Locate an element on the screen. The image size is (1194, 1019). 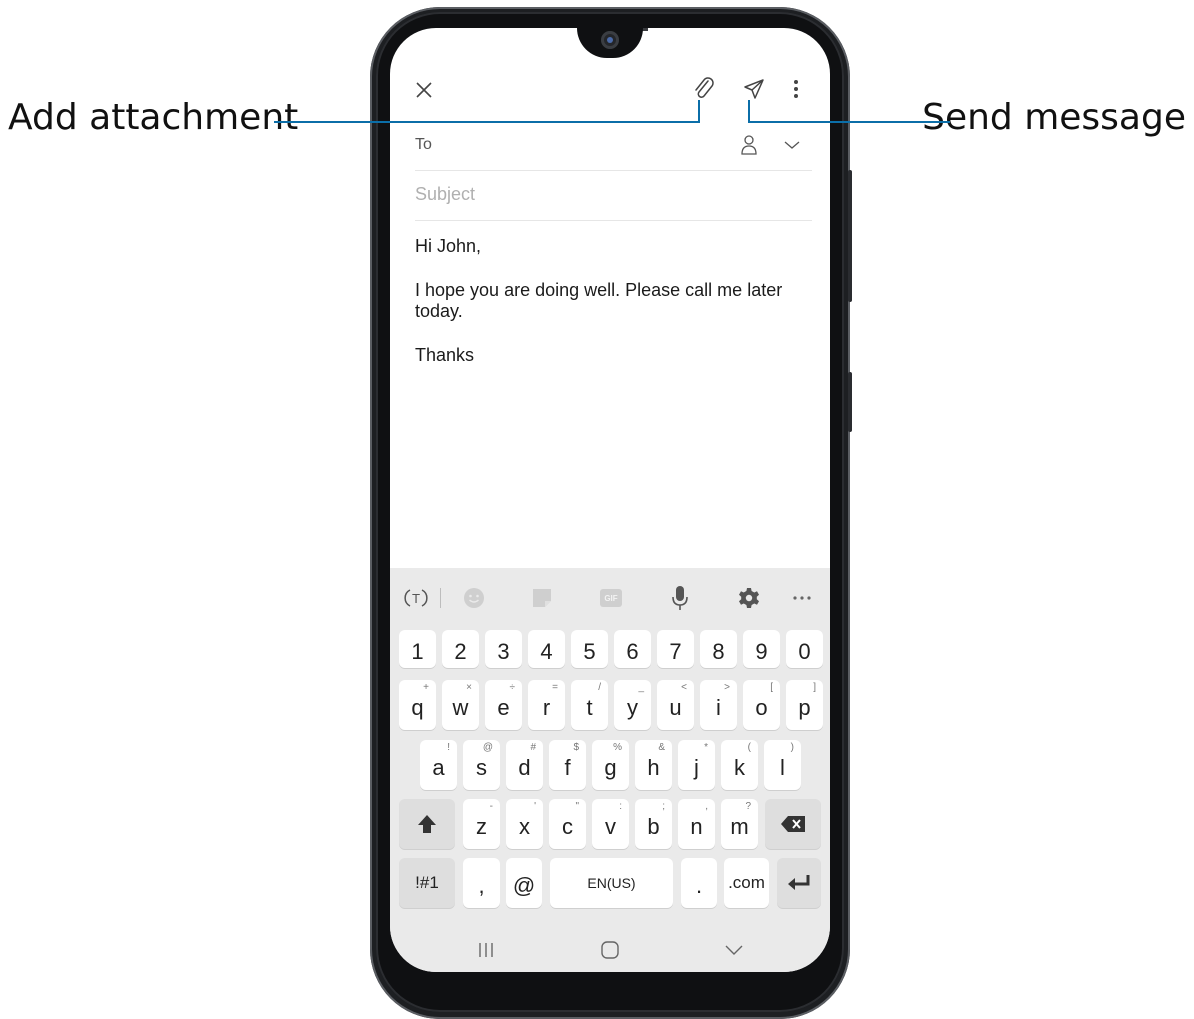
key-hint: ( is located at coordinates (749, 747).